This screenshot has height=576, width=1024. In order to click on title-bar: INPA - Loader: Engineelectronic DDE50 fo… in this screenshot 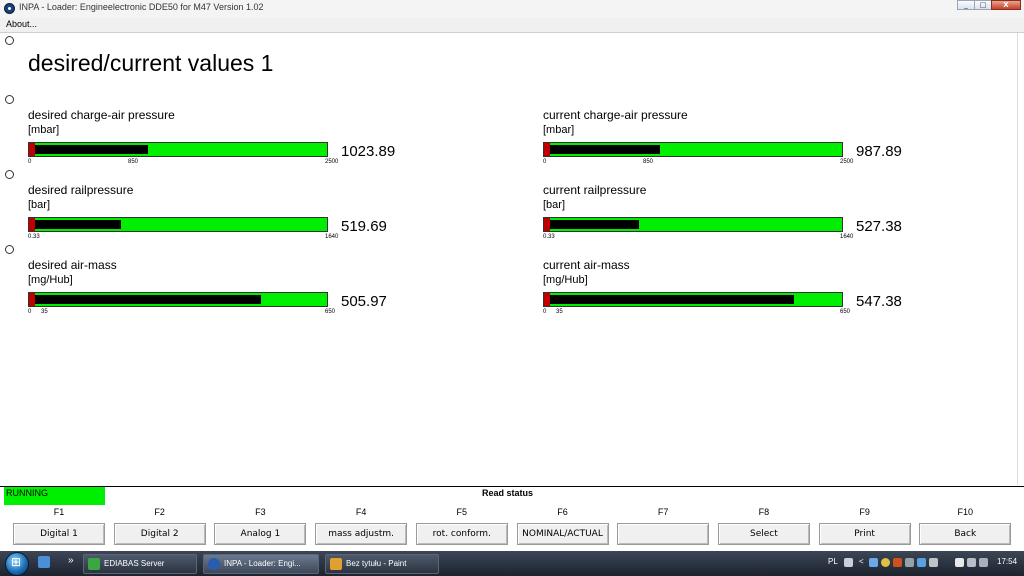, I will do `click(512, 9)`.